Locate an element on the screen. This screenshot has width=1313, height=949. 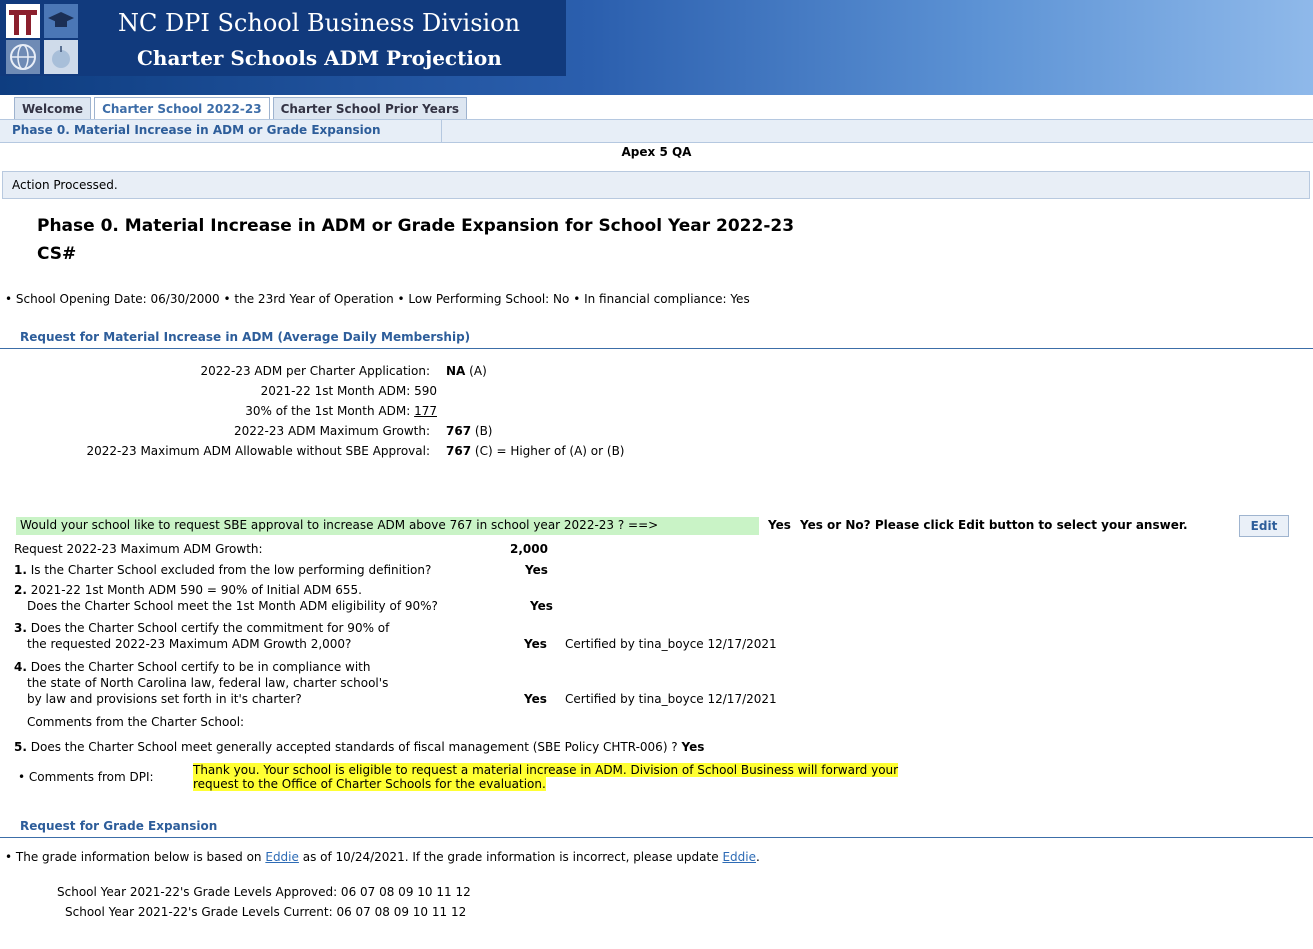
tab-charter-school-prior-years: Charter School Prior Years is located at coordinates (370, 108).